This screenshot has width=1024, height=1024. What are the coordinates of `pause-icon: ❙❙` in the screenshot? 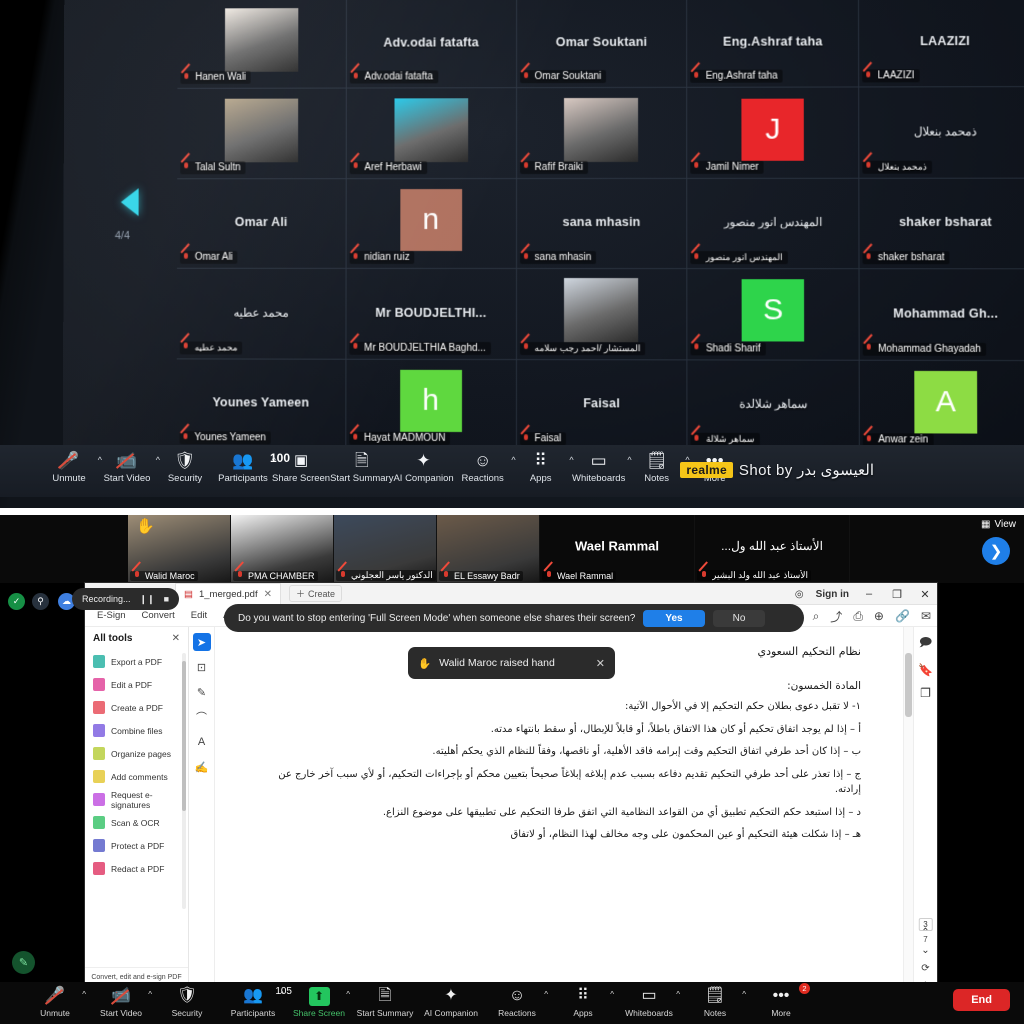 It's located at (147, 599).